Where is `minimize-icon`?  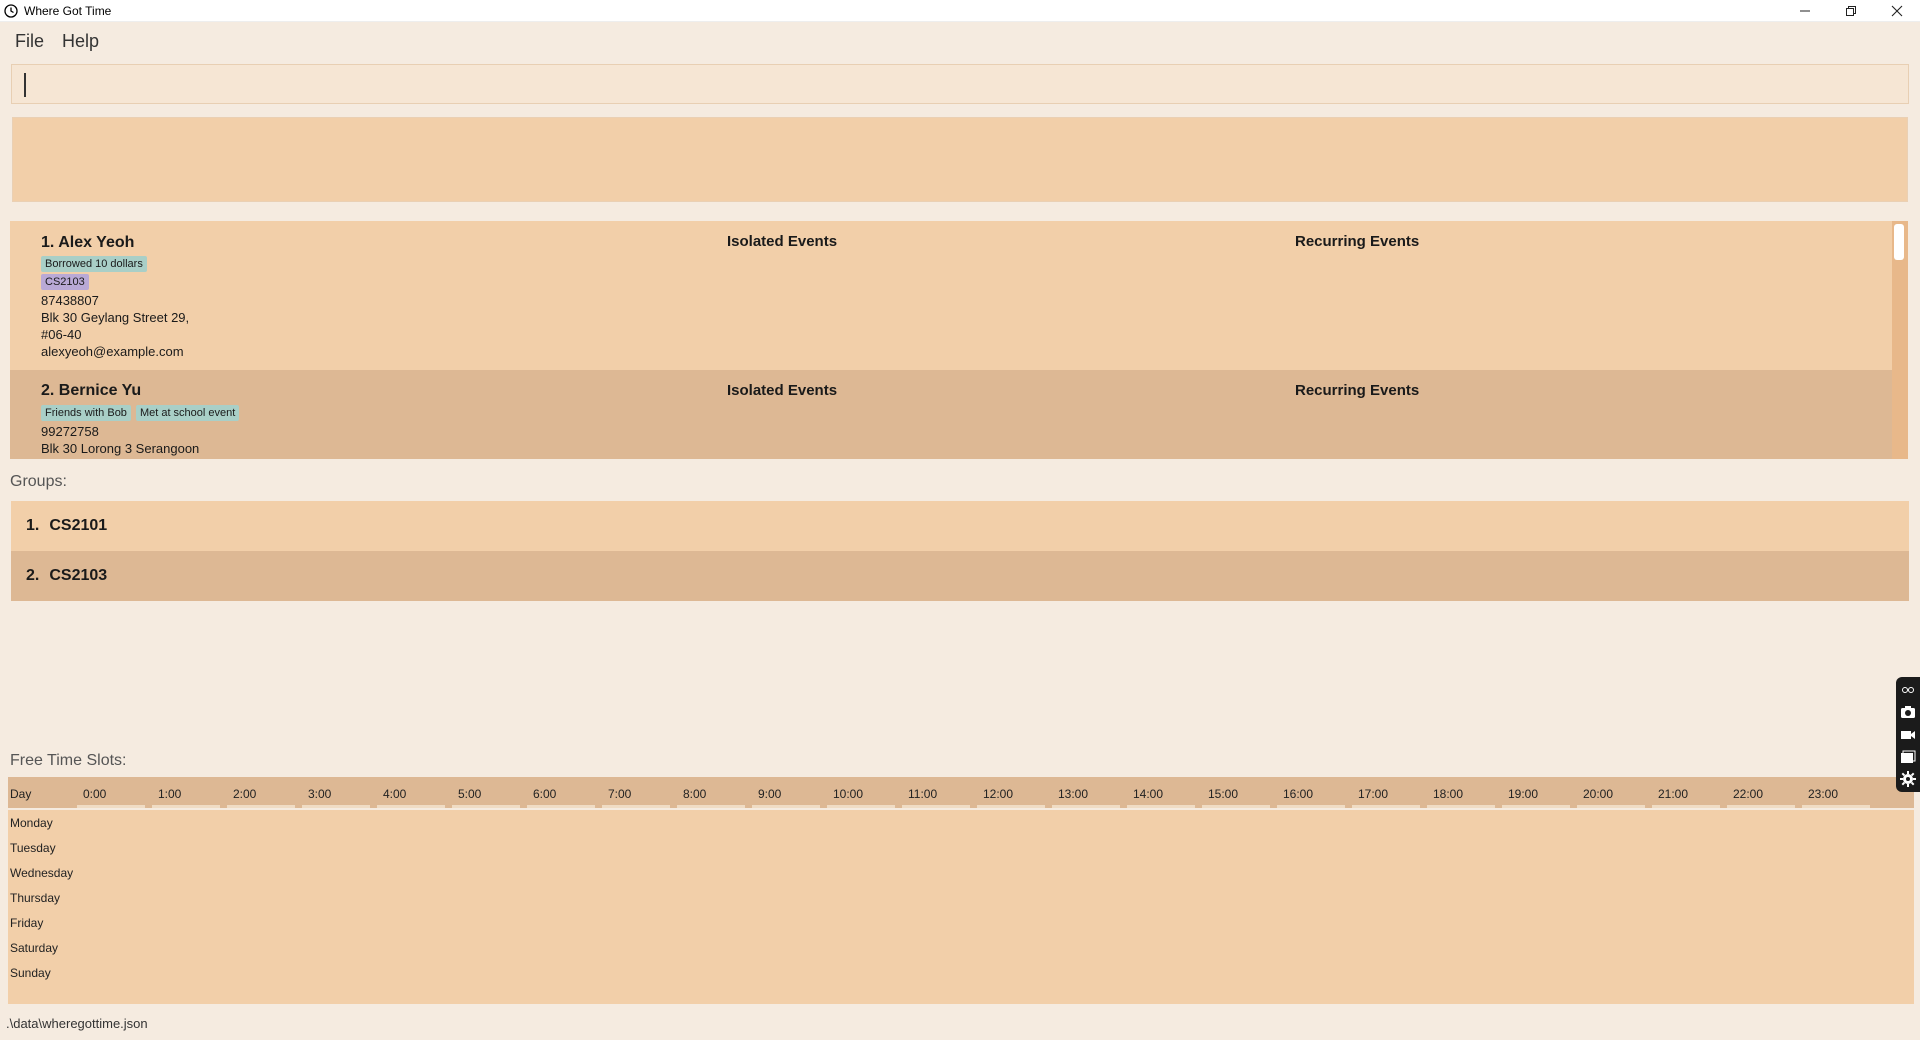 minimize-icon is located at coordinates (1805, 11).